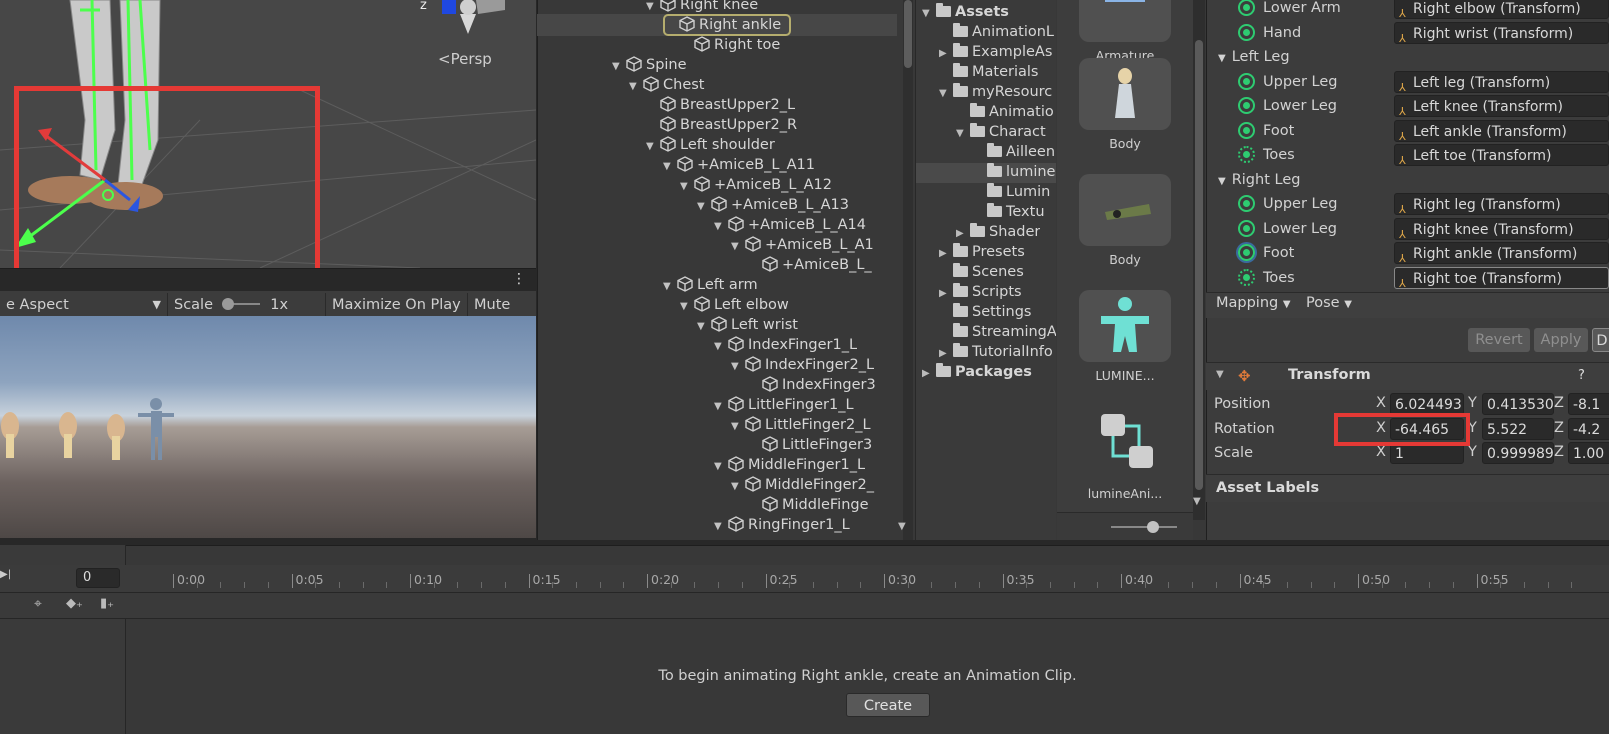 The width and height of the screenshot is (1609, 734). I want to click on hierarchy-item: ▼ Chest, so click(666, 85).